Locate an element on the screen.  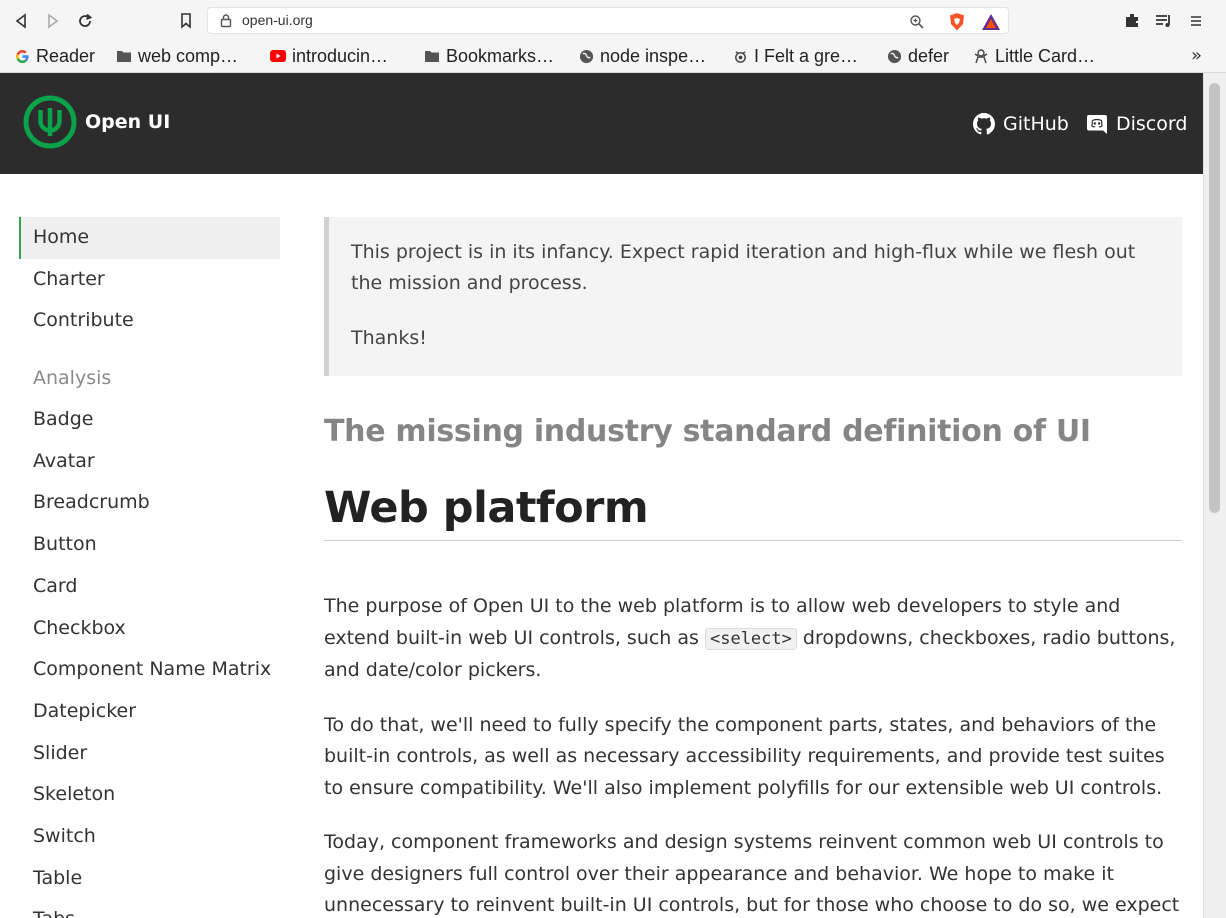
sidebar-item-slider: Slider is located at coordinates (149, 754).